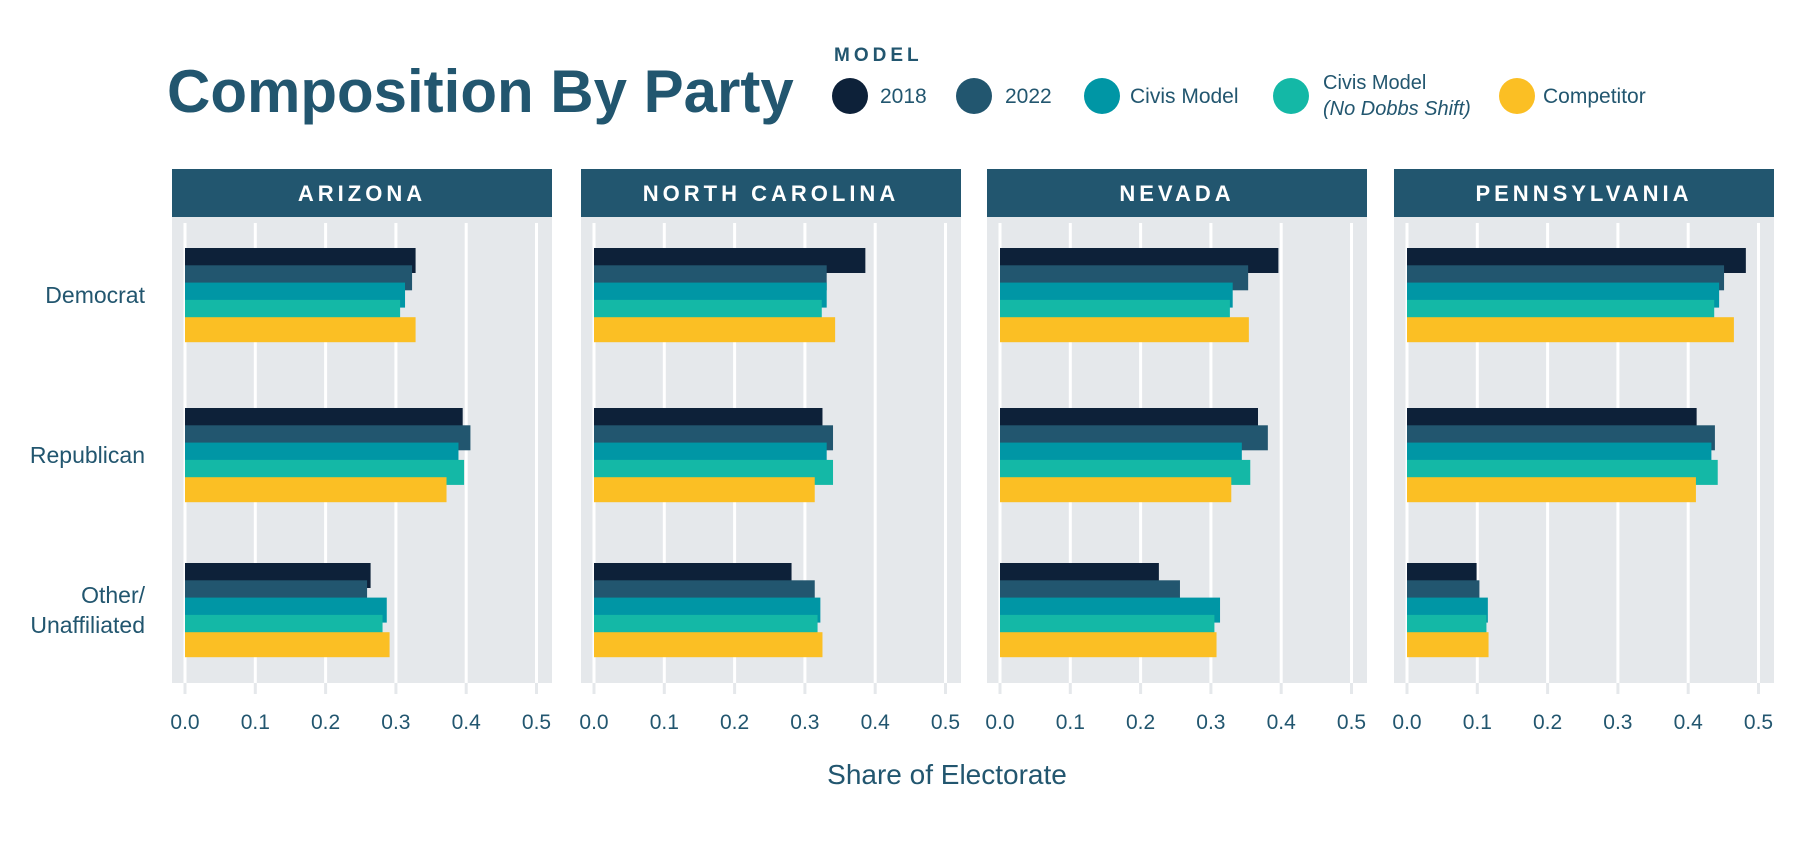 This screenshot has height=849, width=1800. Describe the element at coordinates (903, 96) in the screenshot. I see `legend-label: 2018` at that location.